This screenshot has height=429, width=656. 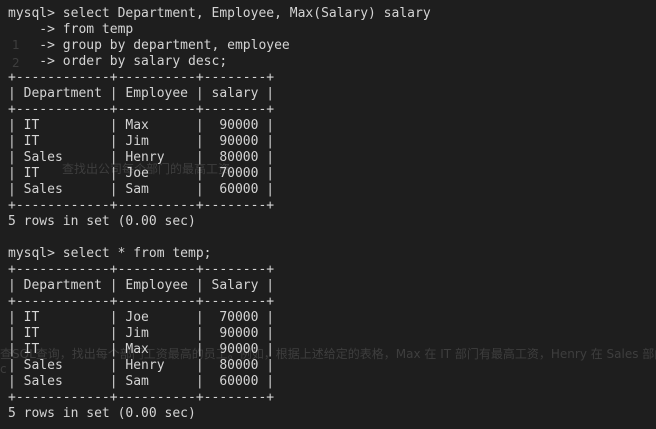 What do you see at coordinates (110, 253) in the screenshot?
I see `command-prompt-line: mysql> select * from temp;` at bounding box center [110, 253].